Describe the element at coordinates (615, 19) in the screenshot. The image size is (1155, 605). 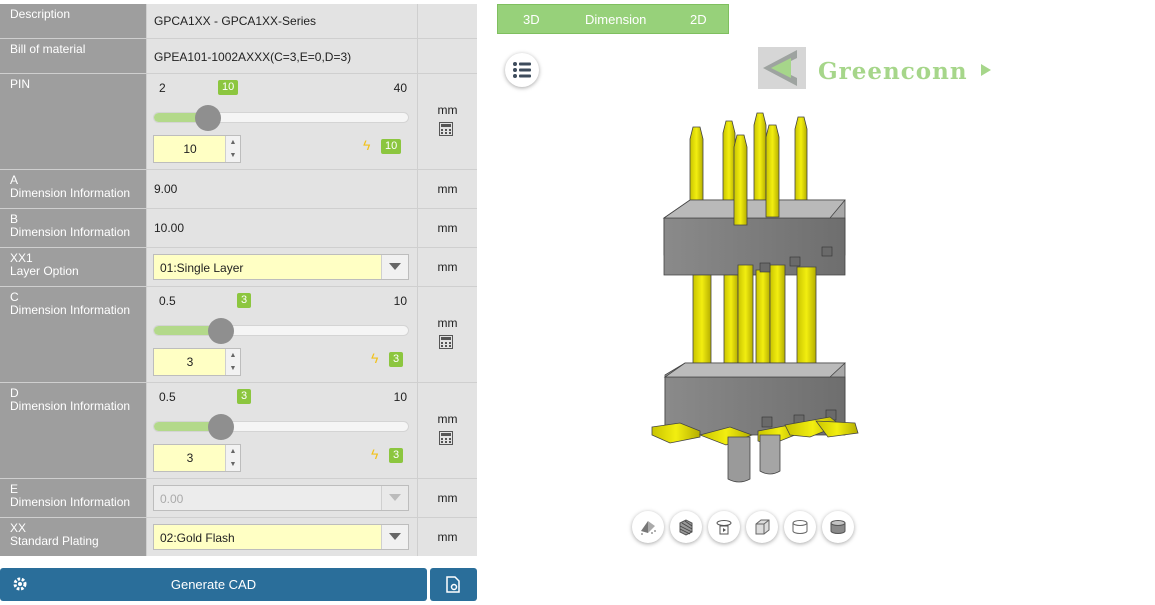
I see `tab-dimension: Dimension` at that location.